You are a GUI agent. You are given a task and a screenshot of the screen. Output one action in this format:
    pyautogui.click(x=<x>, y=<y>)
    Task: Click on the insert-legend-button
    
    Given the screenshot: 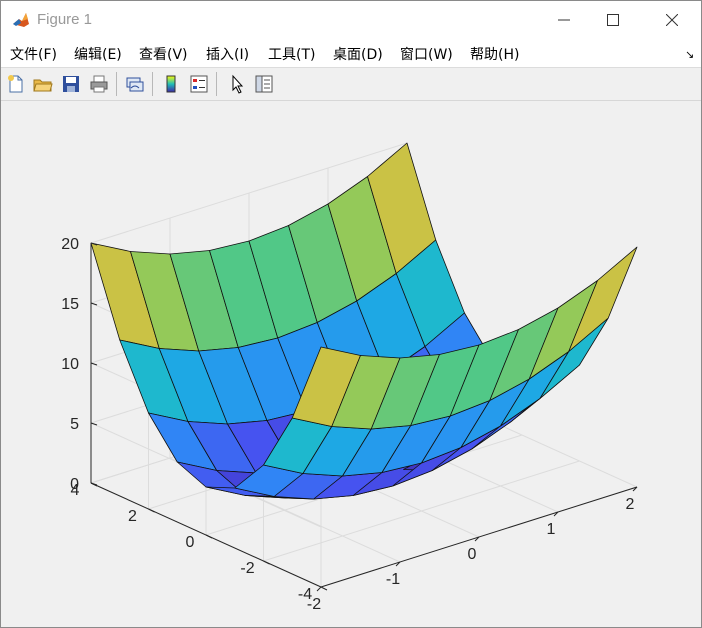 What is the action you would take?
    pyautogui.click(x=199, y=84)
    